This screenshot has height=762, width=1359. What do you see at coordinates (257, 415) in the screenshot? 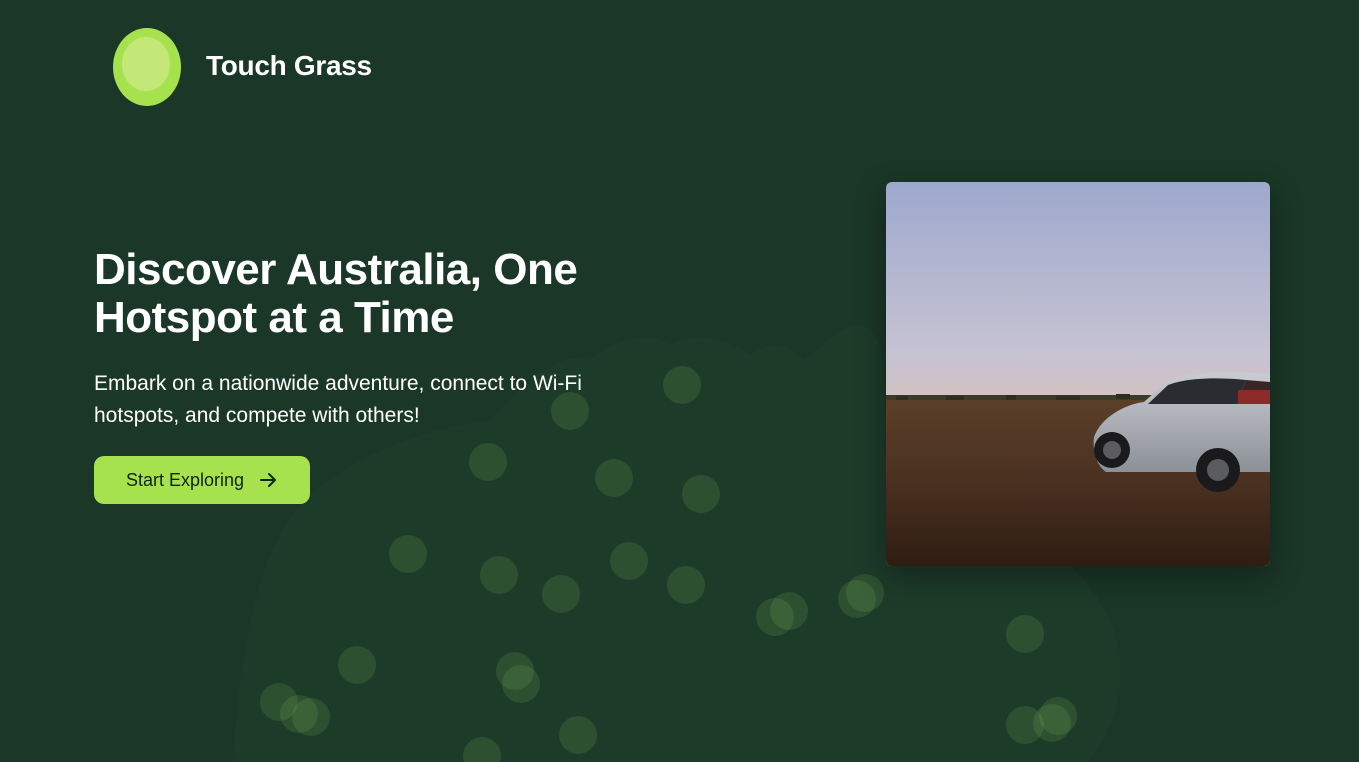
I see `hero-subtitle-line2: hotspots, and compete with others!` at bounding box center [257, 415].